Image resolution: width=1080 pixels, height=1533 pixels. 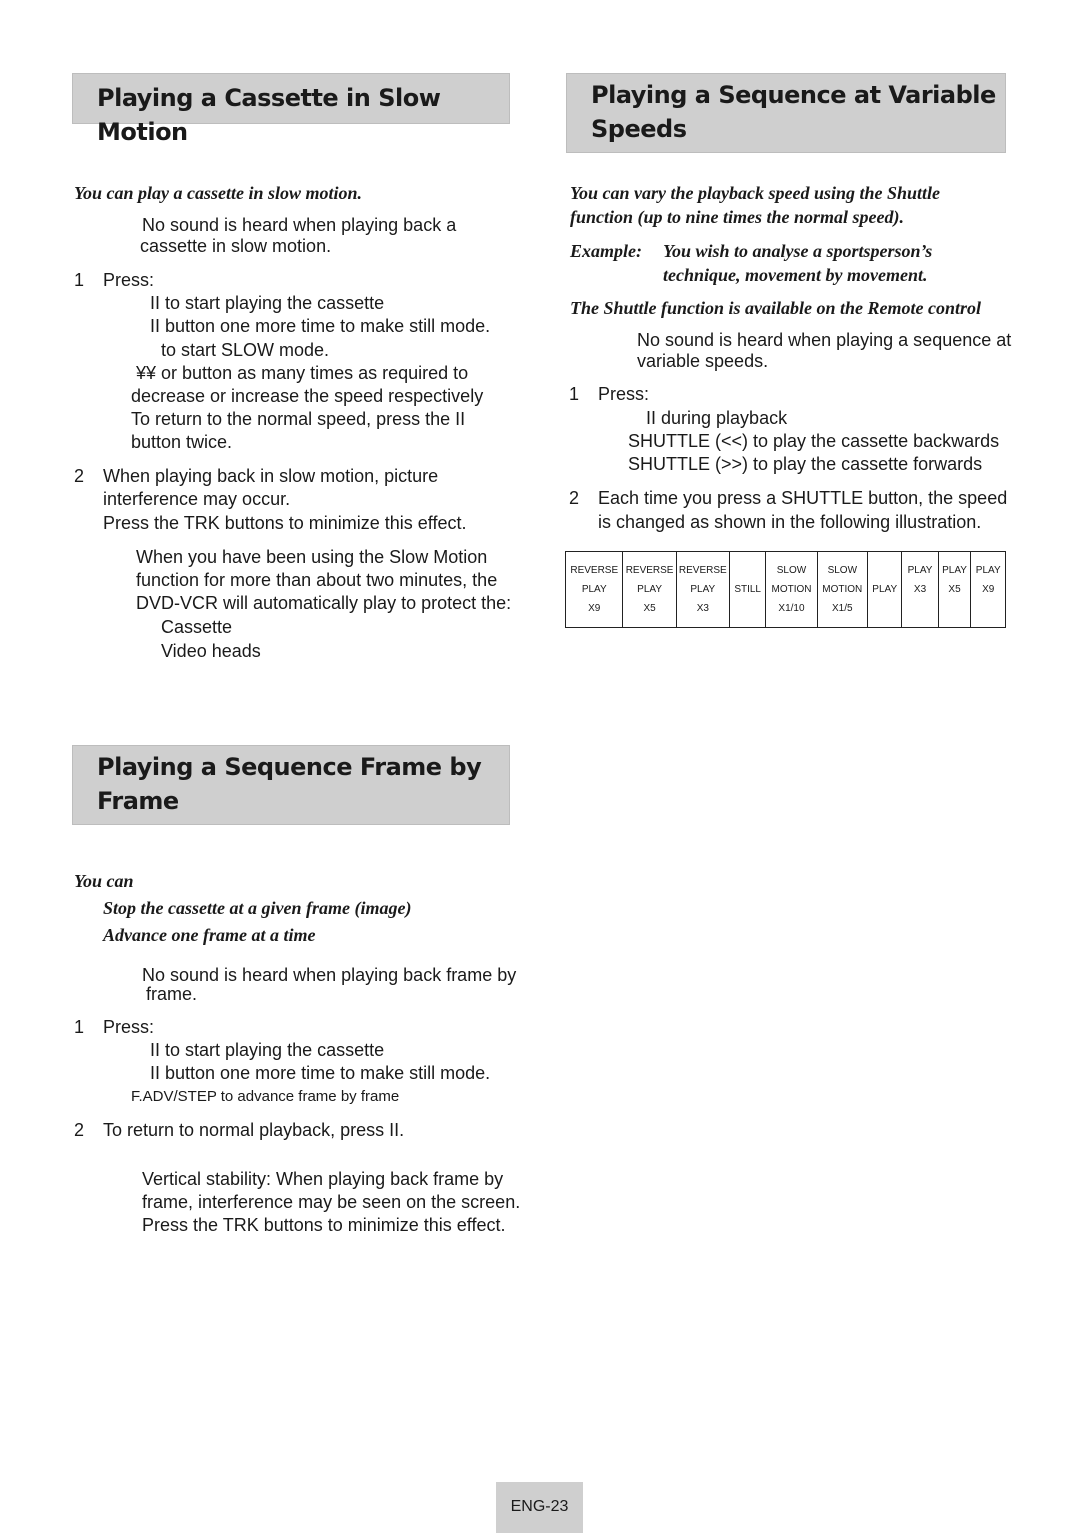 I want to click on text-line: When you have been using the Slow Motion, so click(x=312, y=557).